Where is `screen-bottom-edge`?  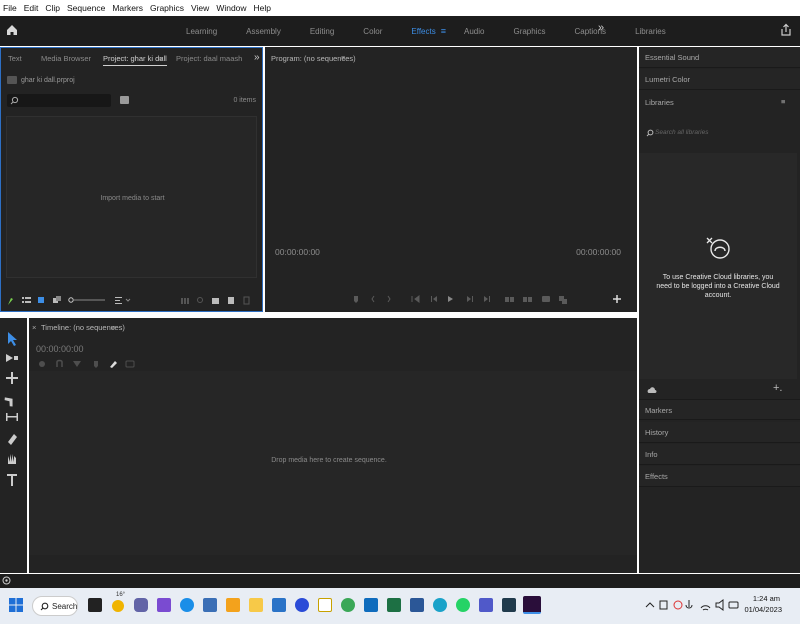
screen-bottom-edge is located at coordinates (400, 632).